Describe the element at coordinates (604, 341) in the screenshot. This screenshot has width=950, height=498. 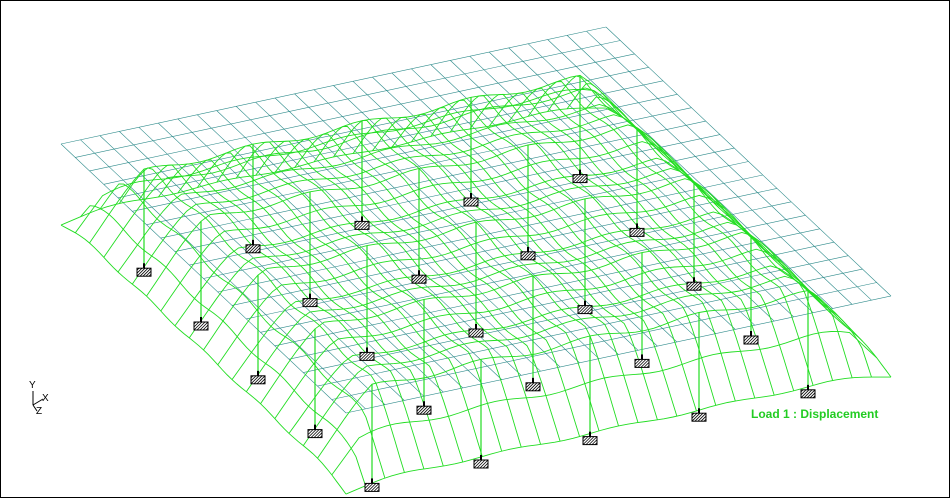
I see `undeformed-grid-line` at that location.